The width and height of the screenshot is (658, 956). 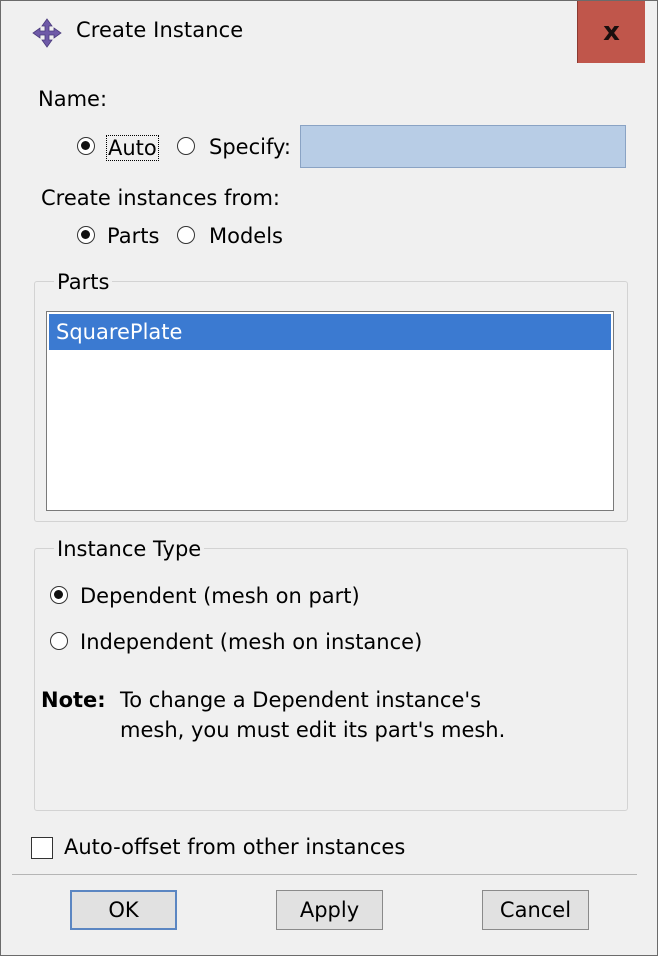 What do you see at coordinates (220, 596) in the screenshot?
I see `dependent-radio-label: Dependent (mesh on part)` at bounding box center [220, 596].